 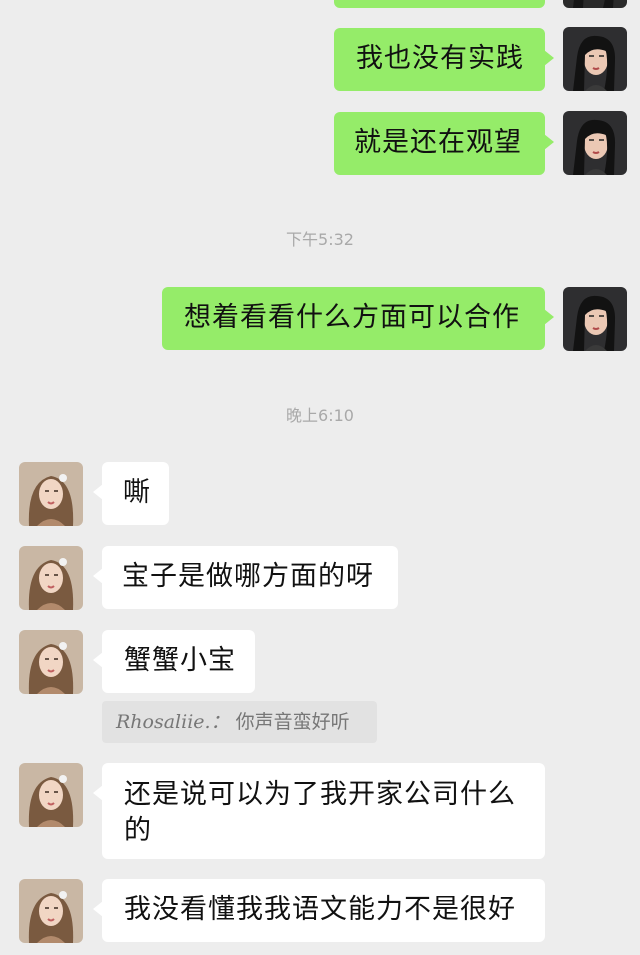 I want to click on message-bubble: 就是还在观望, so click(x=444, y=143).